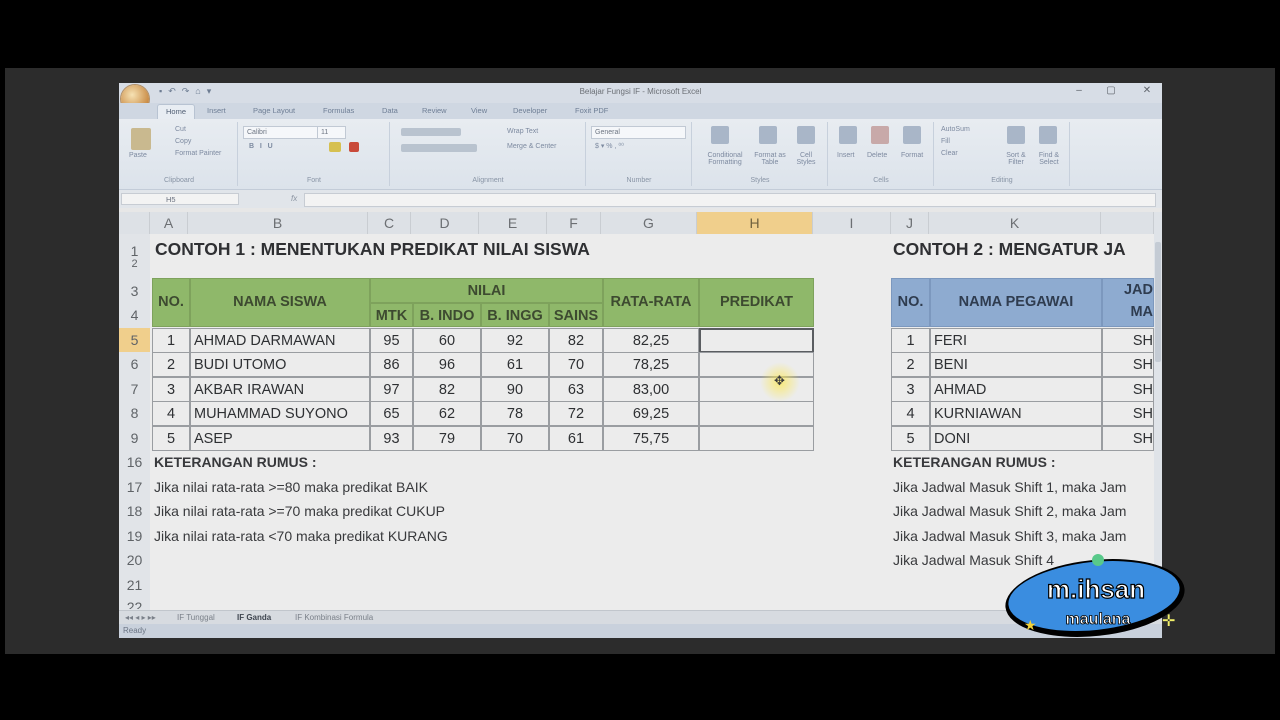 The image size is (1280, 720). What do you see at coordinates (389, 223) in the screenshot?
I see `column-header-c: C` at bounding box center [389, 223].